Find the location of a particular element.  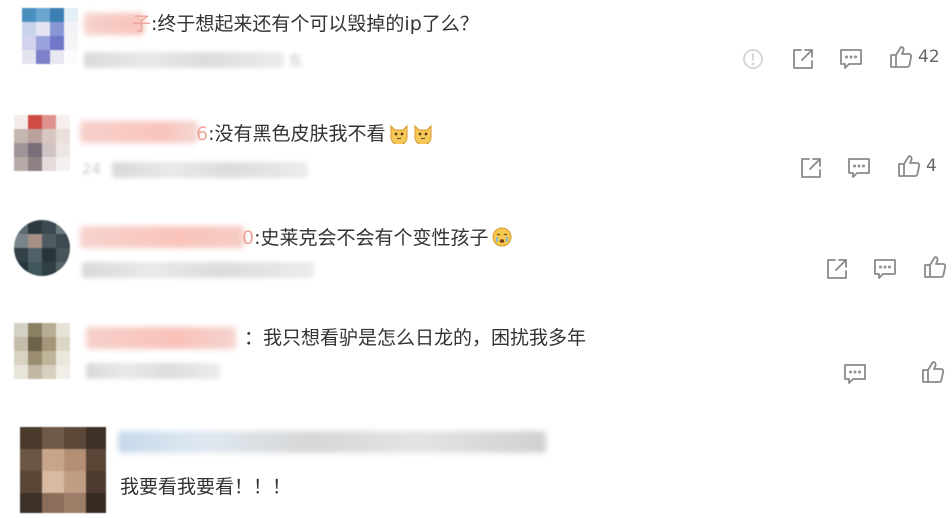

crying-face-emoji is located at coordinates (502, 237).